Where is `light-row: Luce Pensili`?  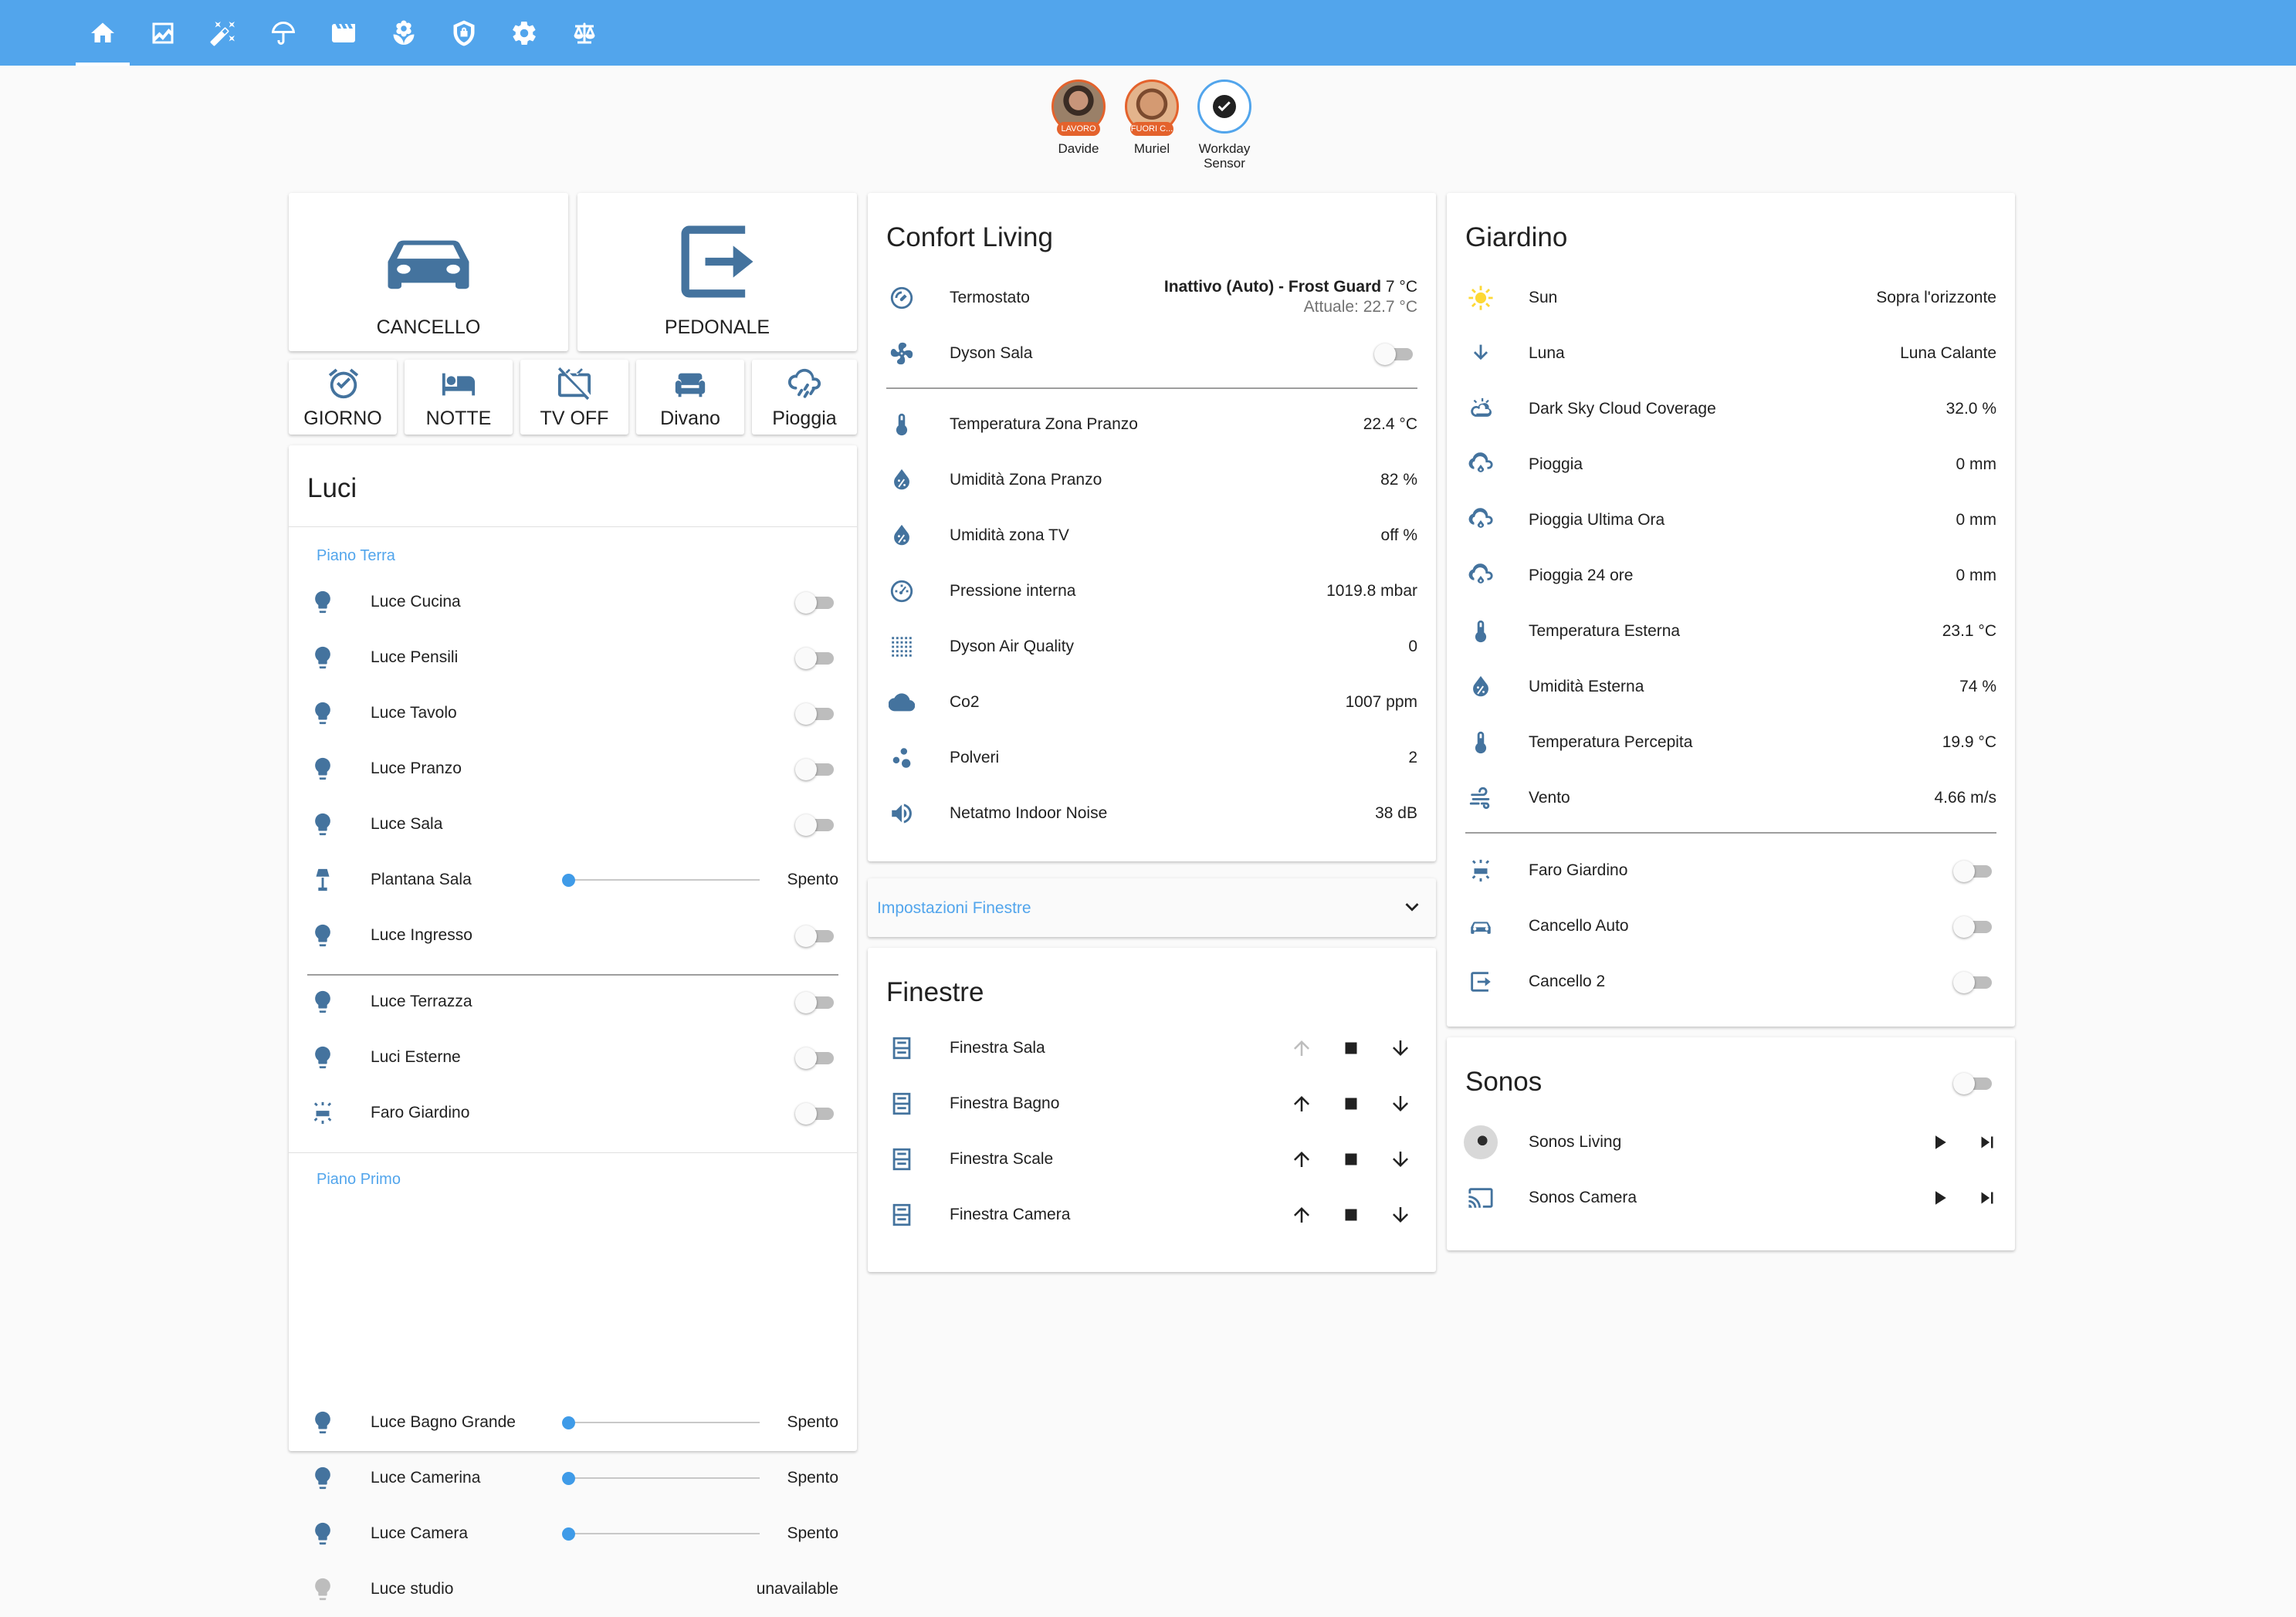
light-row: Luce Pensili is located at coordinates (573, 658).